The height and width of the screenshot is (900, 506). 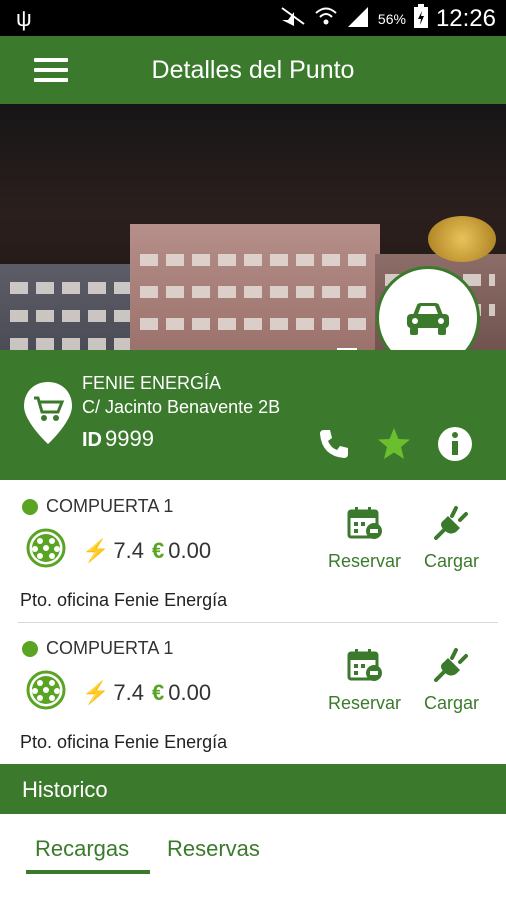 I want to click on tab-recargas: Recargas, so click(x=82, y=849).